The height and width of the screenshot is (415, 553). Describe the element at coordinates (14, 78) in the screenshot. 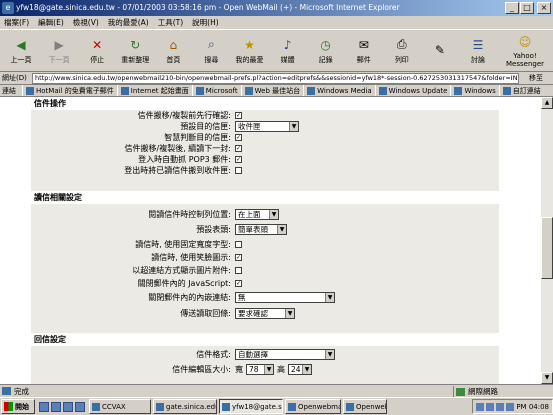

I see `address-label: 網址(D)` at that location.